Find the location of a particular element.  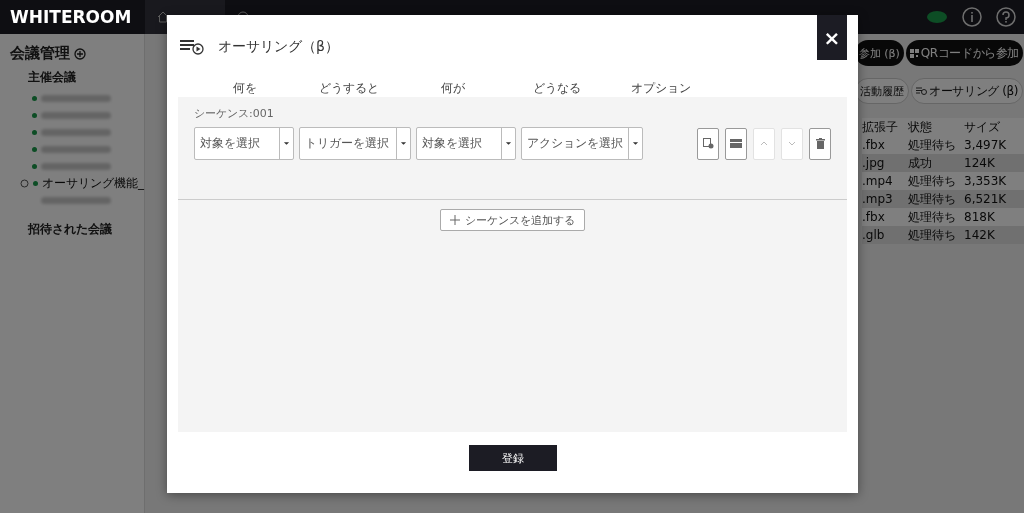

table-cell-text: 成功 is located at coordinates (920, 163).